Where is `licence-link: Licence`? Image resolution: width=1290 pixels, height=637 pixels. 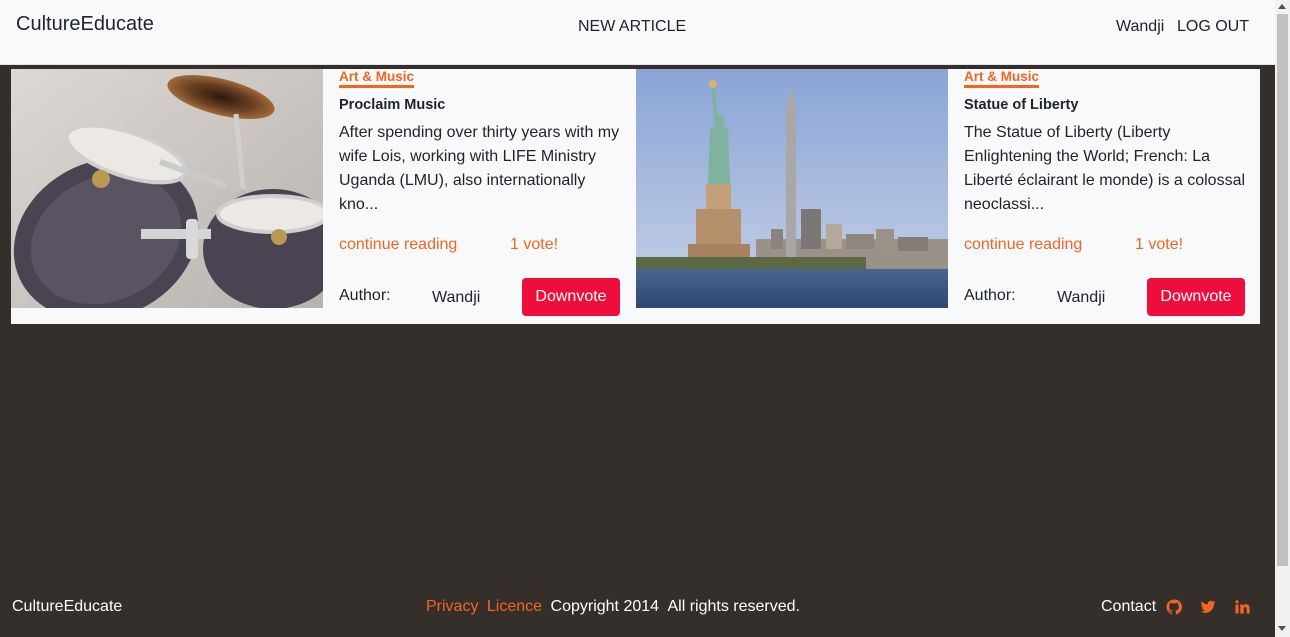
licence-link: Licence is located at coordinates (514, 606).